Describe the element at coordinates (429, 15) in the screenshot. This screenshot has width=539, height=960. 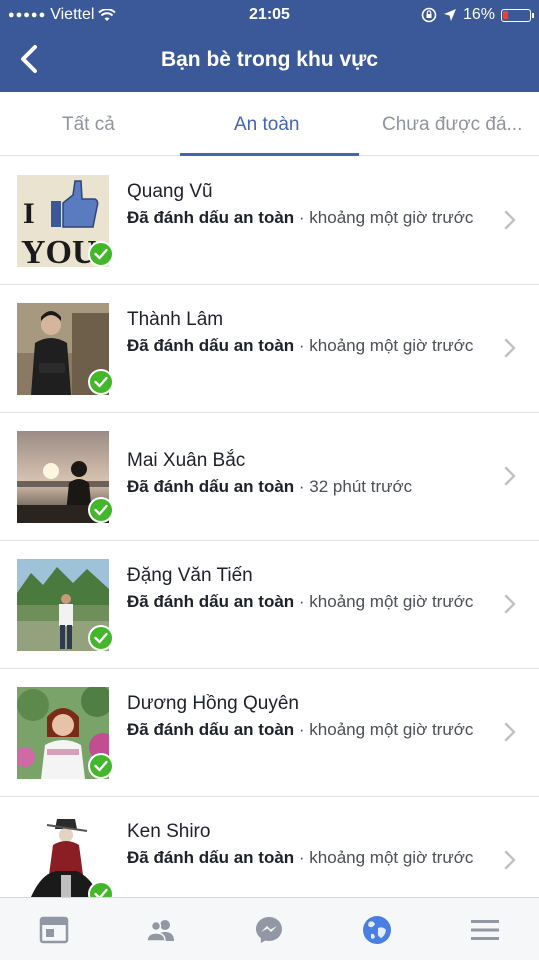
I see `rotation-lock-icon` at that location.